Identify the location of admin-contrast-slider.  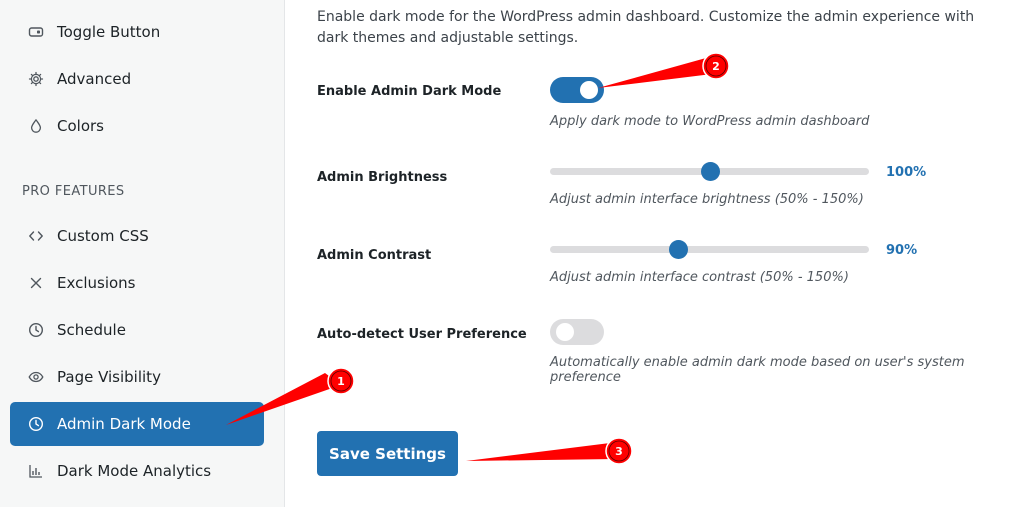
(709, 249).